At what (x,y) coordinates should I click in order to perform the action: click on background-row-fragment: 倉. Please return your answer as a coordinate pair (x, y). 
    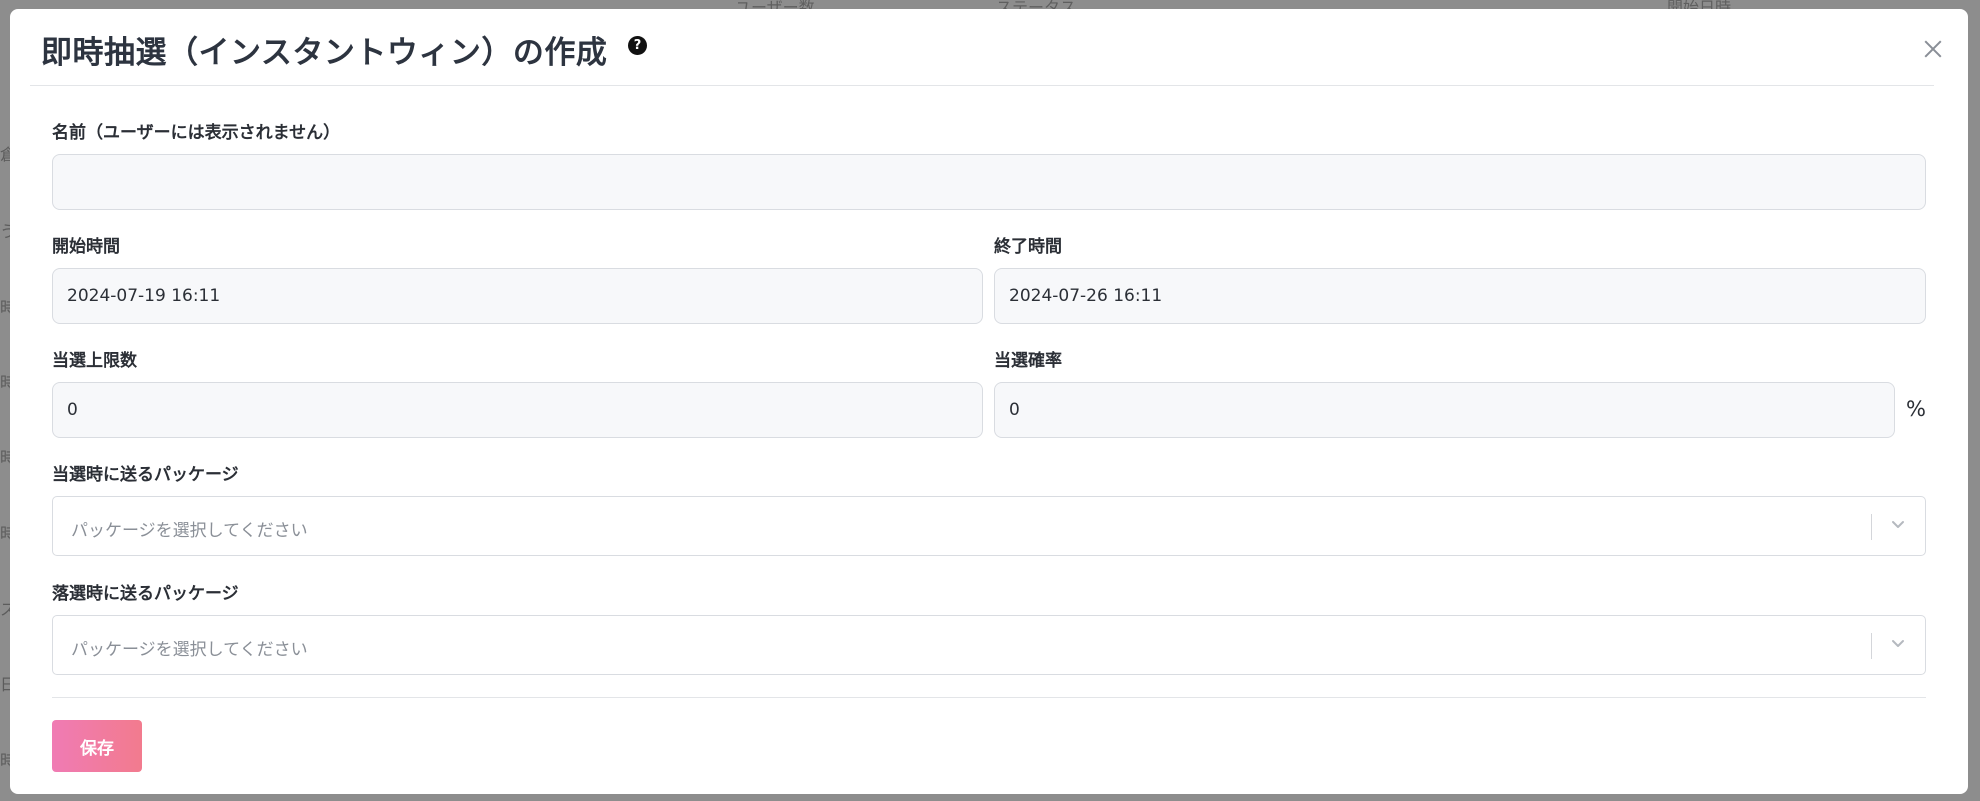
    Looking at the image, I should click on (5, 154).